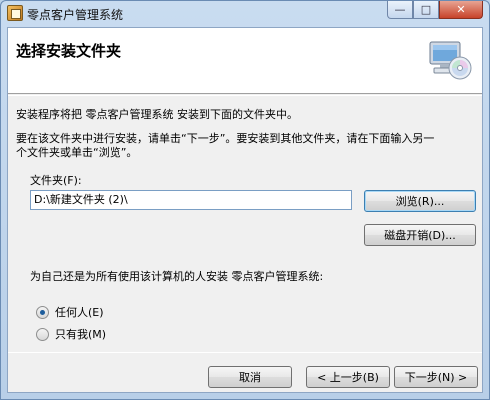 The height and width of the screenshot is (400, 490). What do you see at coordinates (245, 352) in the screenshot?
I see `footer-divider` at bounding box center [245, 352].